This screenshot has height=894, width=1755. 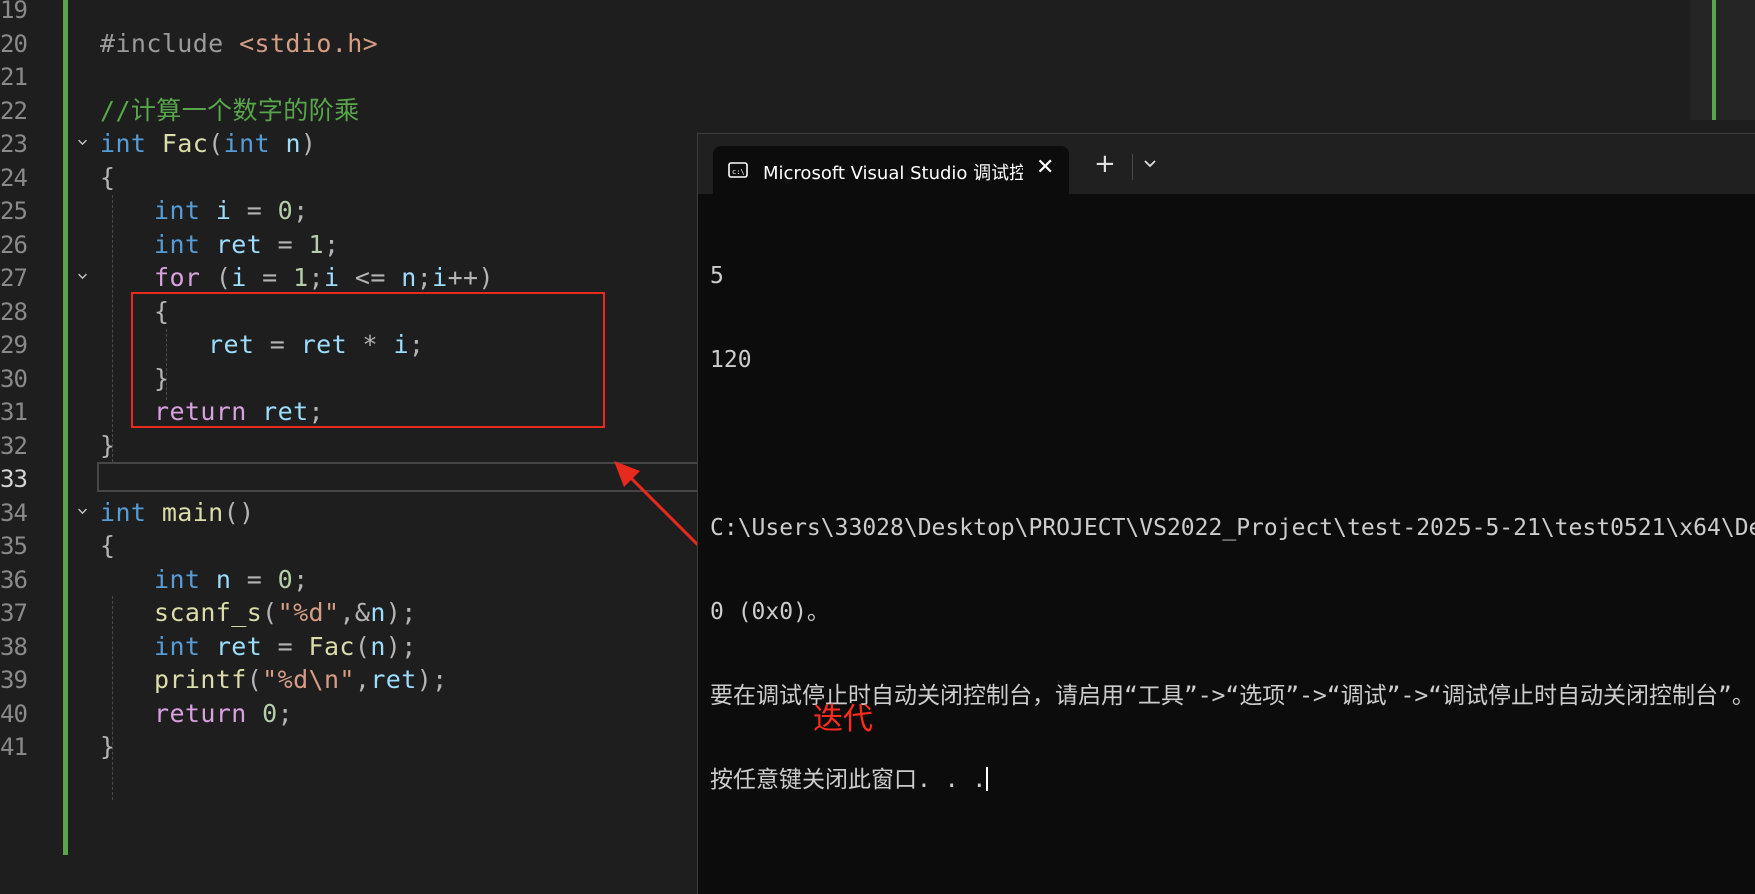 I want to click on line-number: 30, so click(x=14, y=378).